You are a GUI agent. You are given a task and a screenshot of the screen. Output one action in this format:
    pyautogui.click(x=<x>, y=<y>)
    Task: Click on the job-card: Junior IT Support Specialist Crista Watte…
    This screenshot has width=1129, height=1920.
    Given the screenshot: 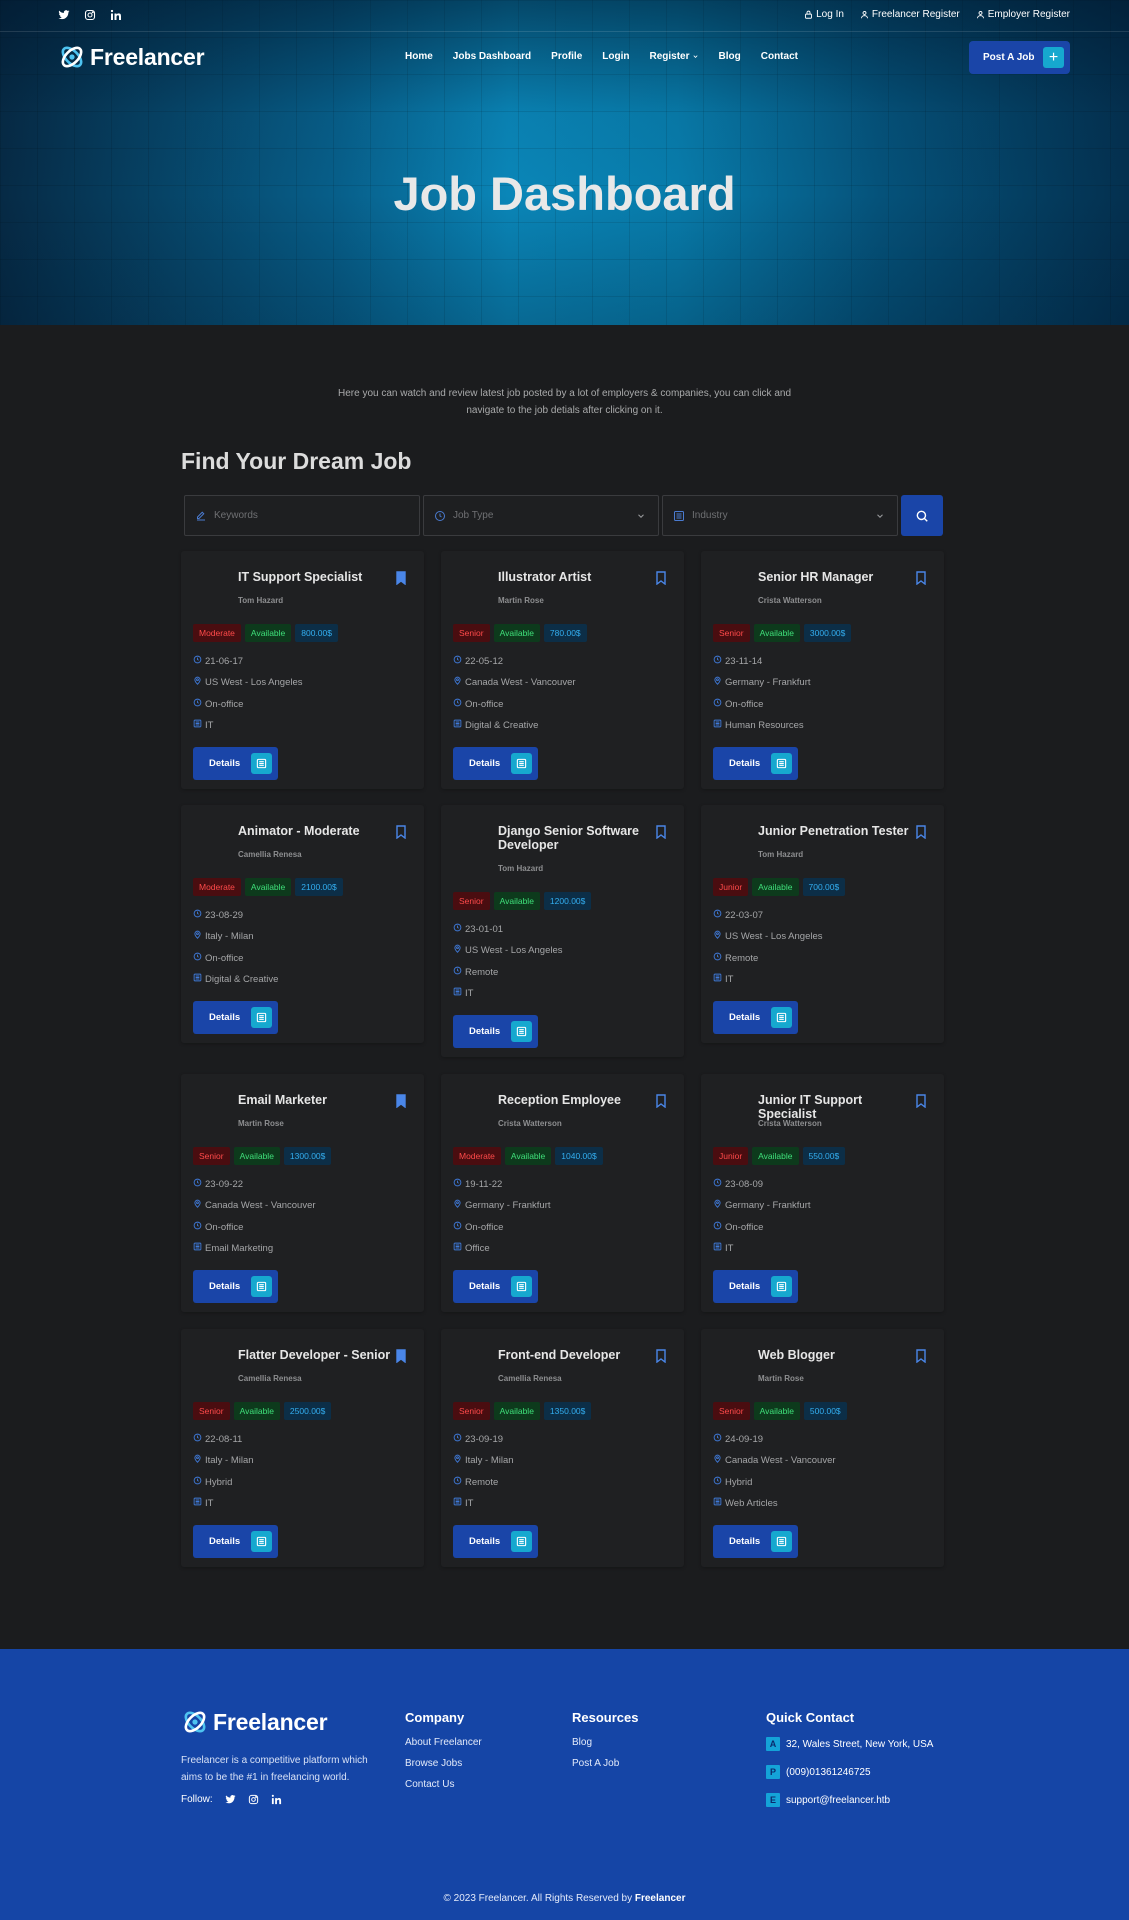 What is the action you would take?
    pyautogui.click(x=822, y=1193)
    